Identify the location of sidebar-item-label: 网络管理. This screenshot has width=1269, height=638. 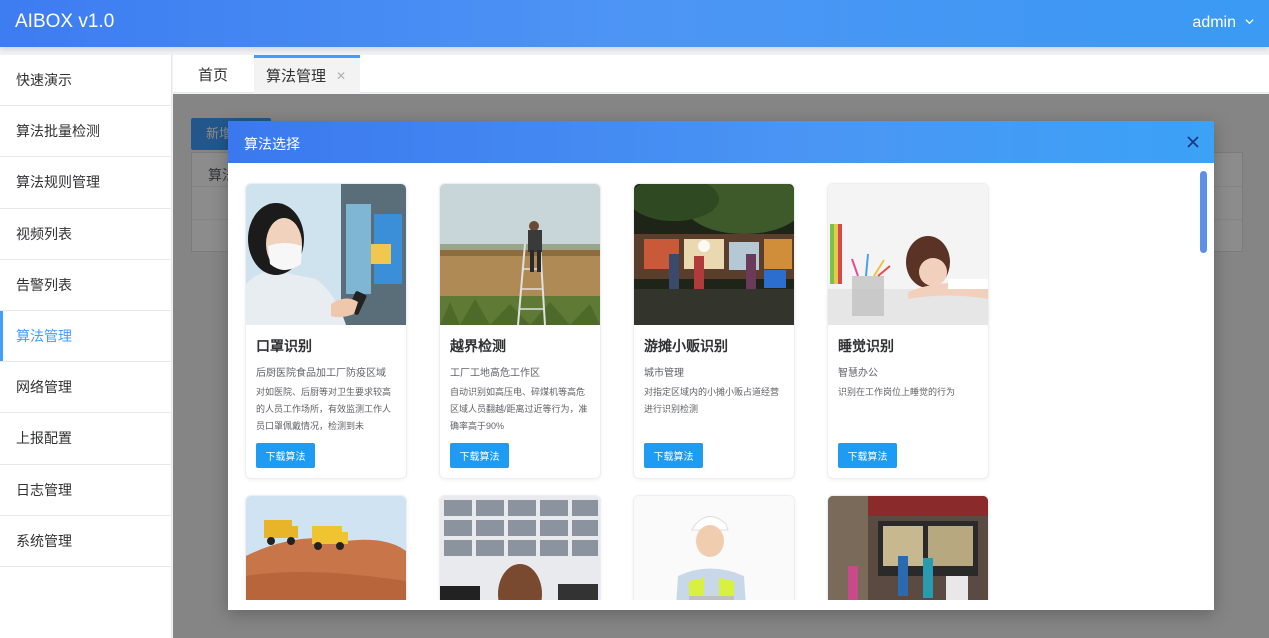
(44, 387).